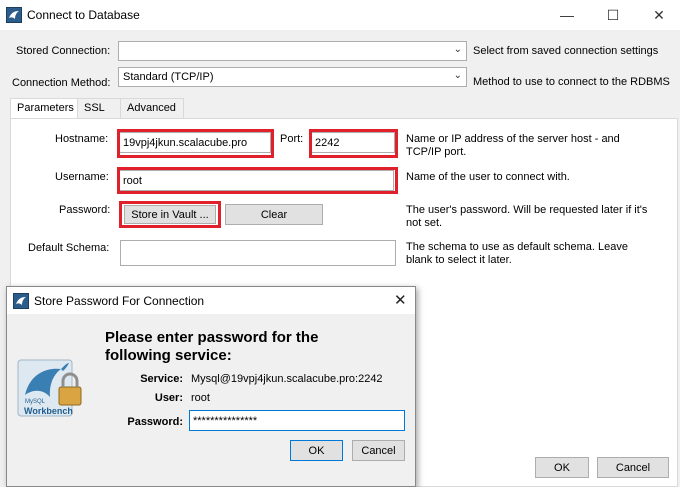  I want to click on mysql-workbench-logo: MySQL Workbench, so click(51, 388).